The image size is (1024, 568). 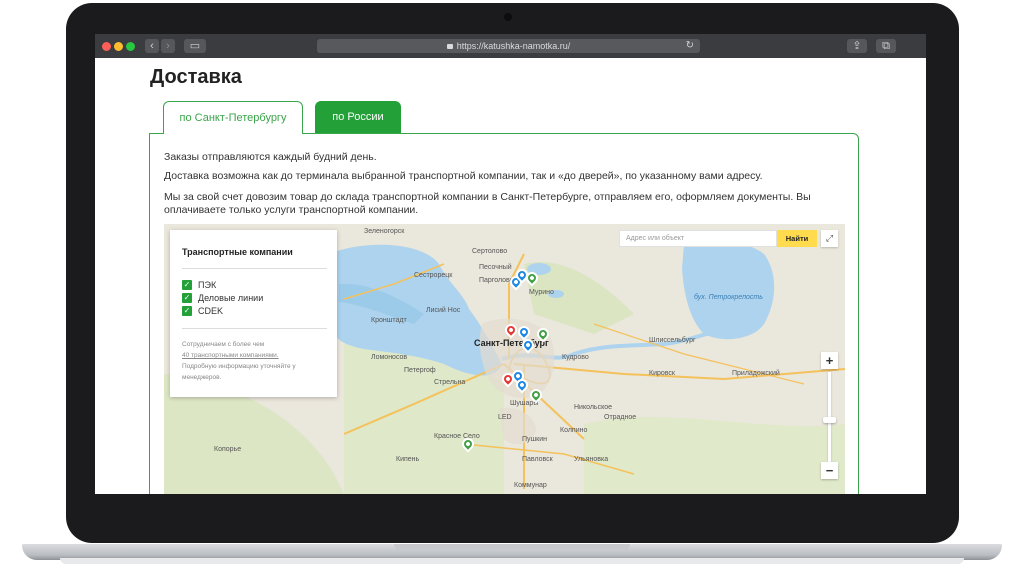 What do you see at coordinates (575, 357) in the screenshot?
I see `map-label-kudrovo: Кудрово` at bounding box center [575, 357].